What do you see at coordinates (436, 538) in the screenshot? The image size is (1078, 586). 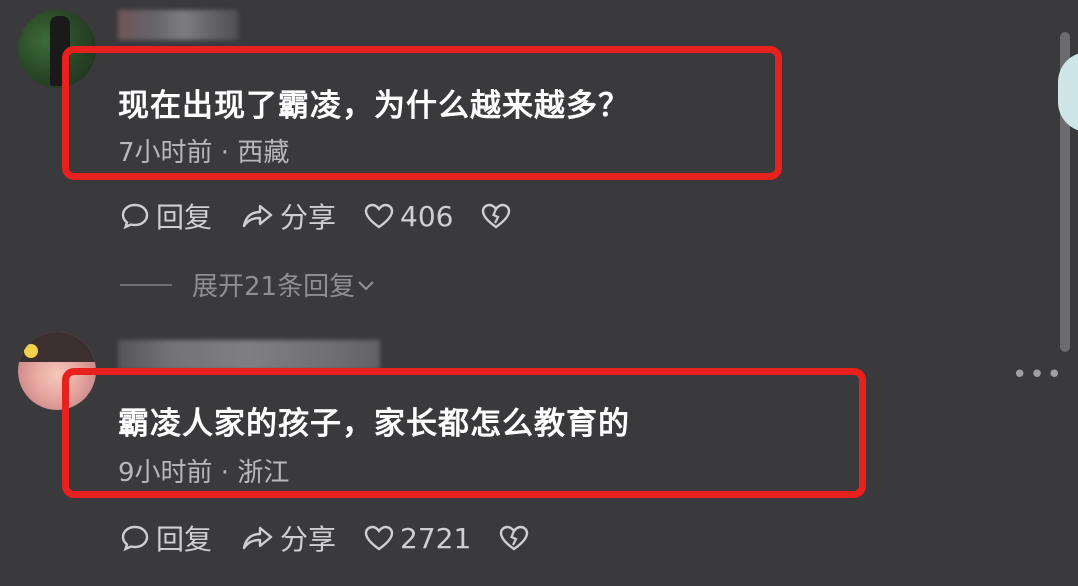 I see `like-count: 2721` at bounding box center [436, 538].